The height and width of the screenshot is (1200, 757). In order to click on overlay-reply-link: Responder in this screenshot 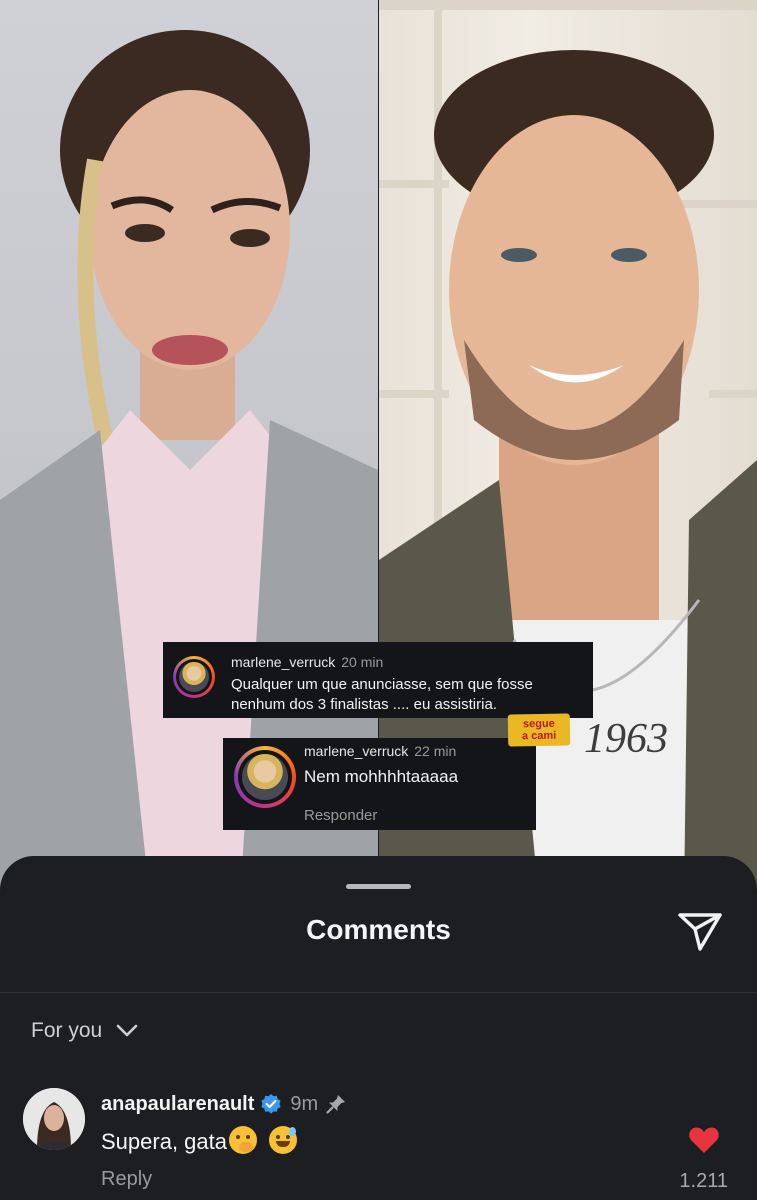, I will do `click(341, 815)`.